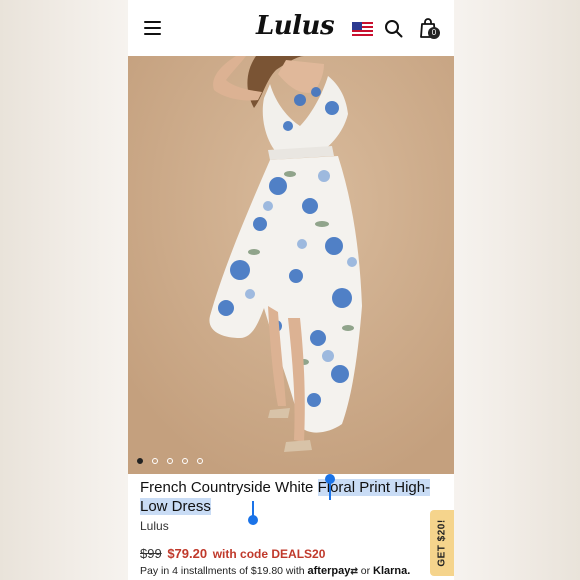  I want to click on promo-code-text: with code DEALS20, so click(269, 554).